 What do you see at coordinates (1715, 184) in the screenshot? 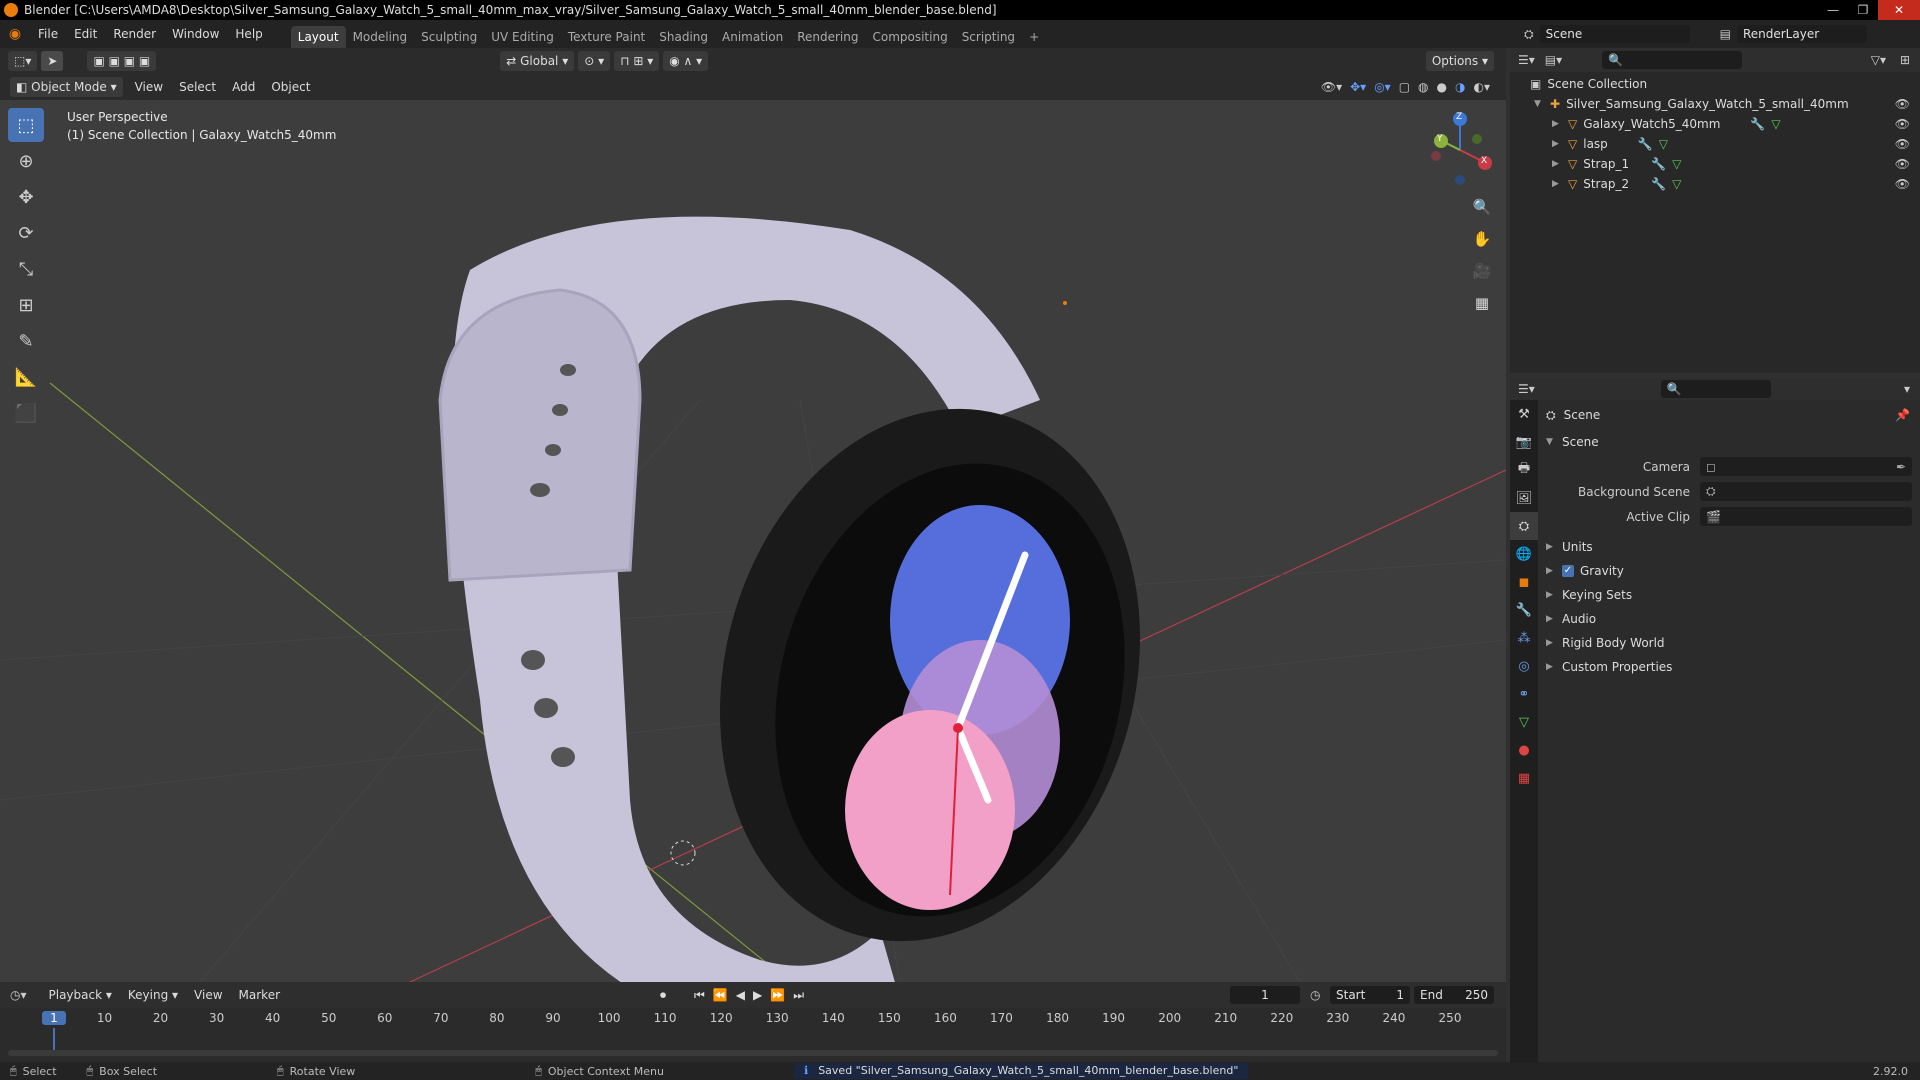
I see `outliner-object-row: ▶ ▽ Strap_2 🔧 ▽ 👁` at bounding box center [1715, 184].